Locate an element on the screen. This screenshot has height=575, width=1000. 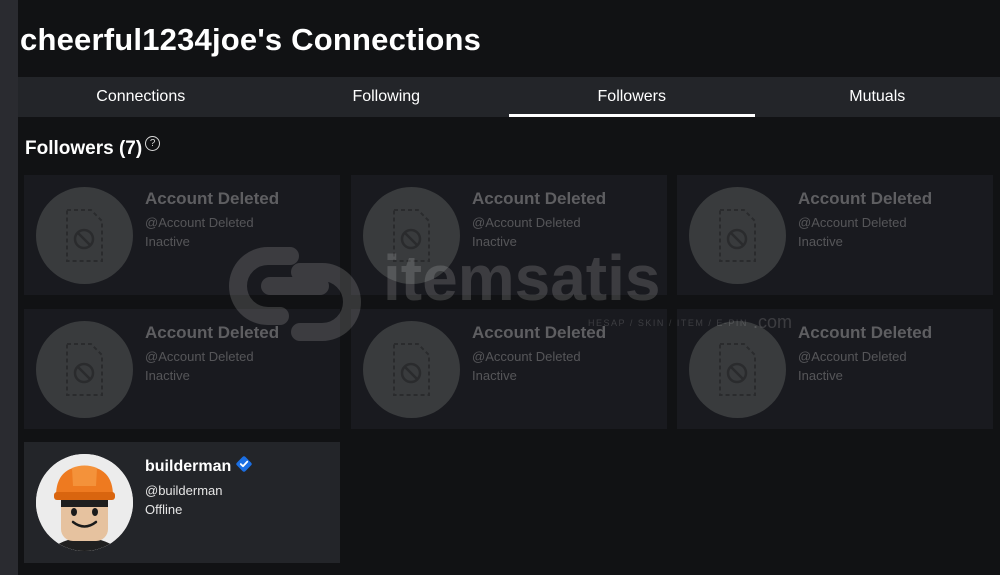
section-heading: Followers (7) ? is located at coordinates (93, 148).